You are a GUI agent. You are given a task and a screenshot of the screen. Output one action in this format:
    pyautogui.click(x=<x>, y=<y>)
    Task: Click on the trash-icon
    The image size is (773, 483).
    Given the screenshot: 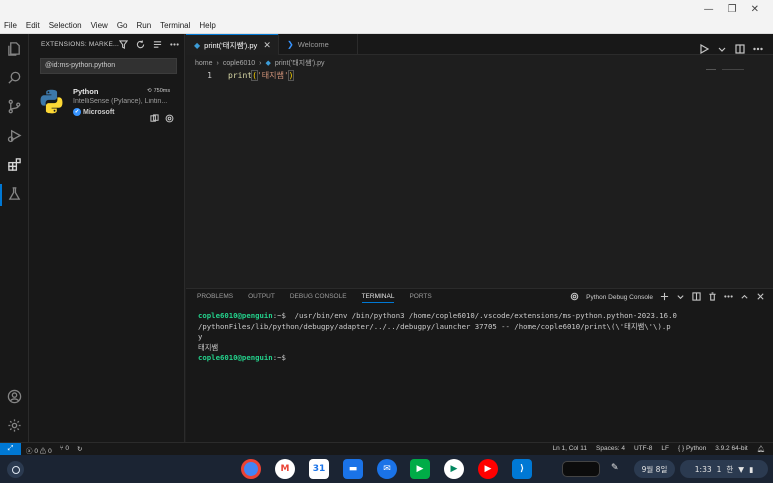 What is the action you would take?
    pyautogui.click(x=712, y=297)
    